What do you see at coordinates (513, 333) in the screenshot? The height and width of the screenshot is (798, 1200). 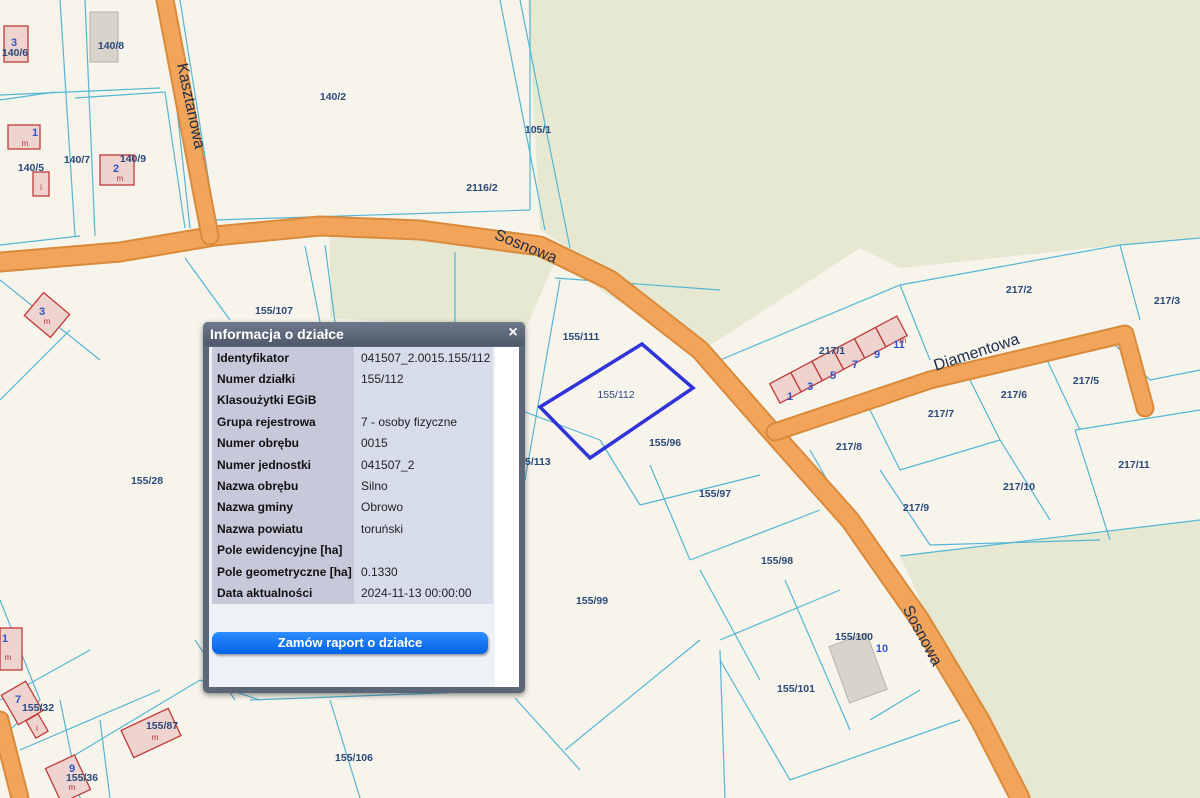 I see `close-icon: ×` at bounding box center [513, 333].